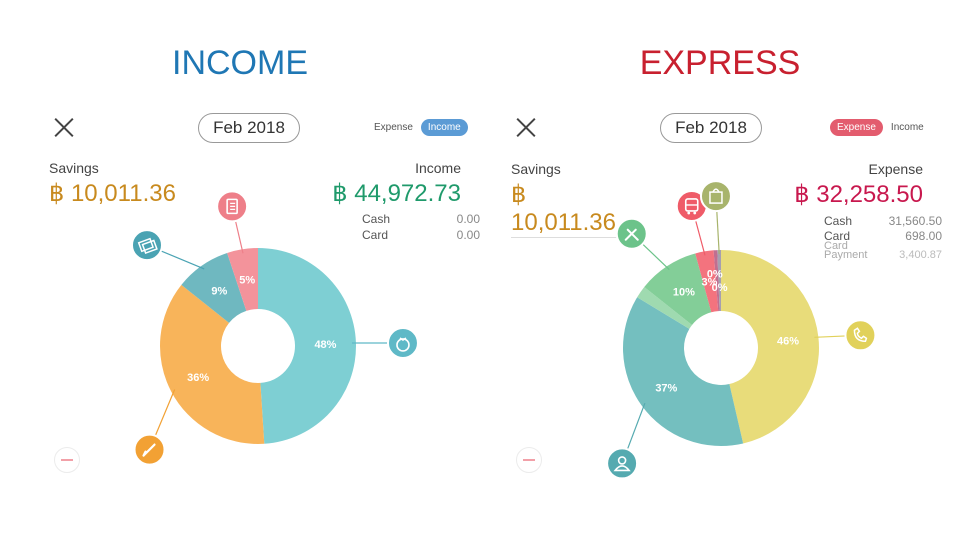  Describe the element at coordinates (219, 292) in the screenshot. I see `slice-percent-label: 9%` at that location.